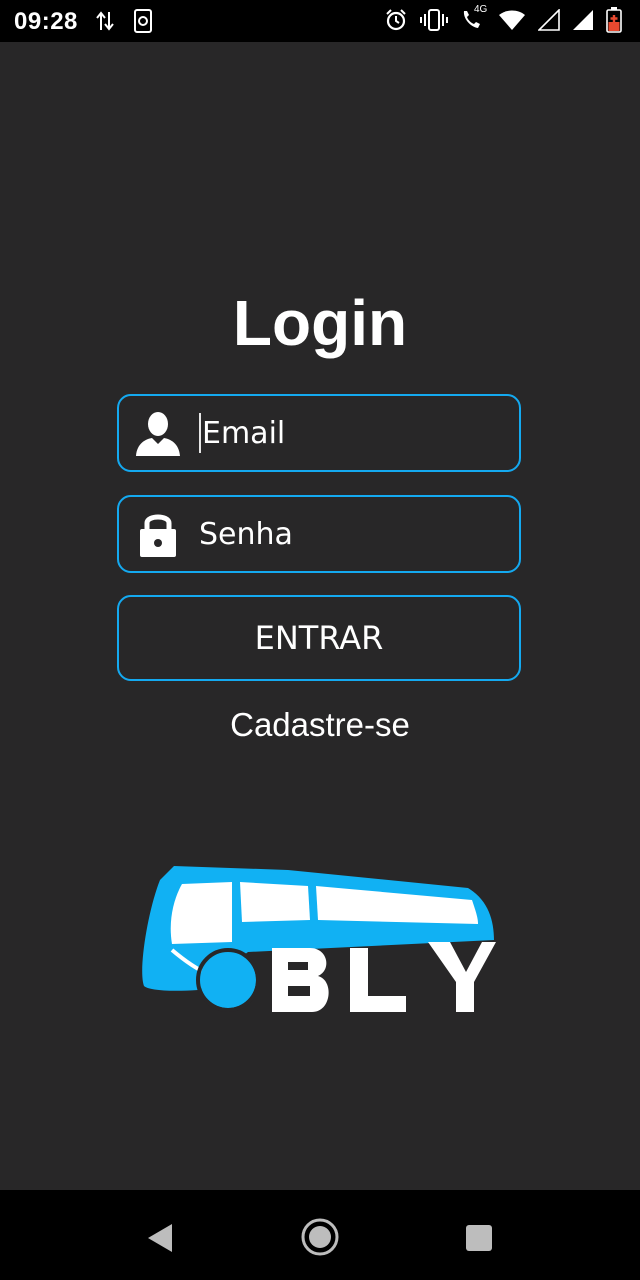 The image size is (640, 1280). Describe the element at coordinates (46, 21) in the screenshot. I see `status-time: 09:28` at that location.